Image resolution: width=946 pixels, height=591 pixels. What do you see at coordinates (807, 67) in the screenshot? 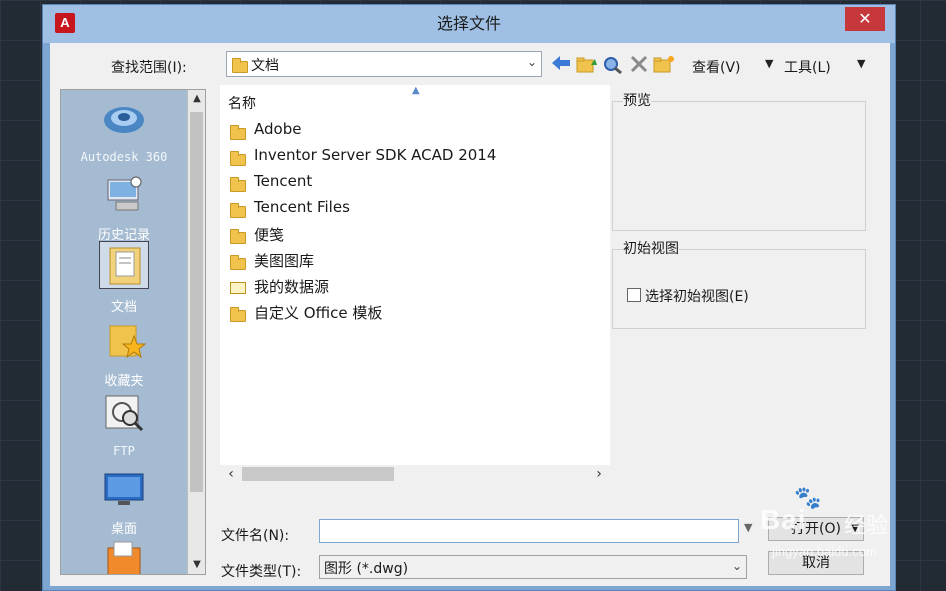
I see `tools-menu: 工具(L)` at bounding box center [807, 67].